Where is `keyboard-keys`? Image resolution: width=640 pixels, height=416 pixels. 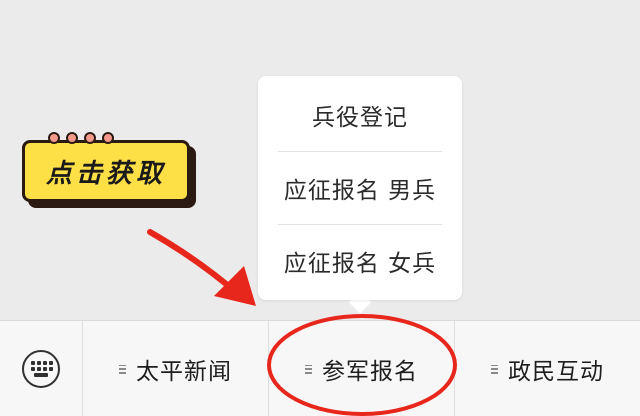
keyboard-keys is located at coordinates (42, 369).